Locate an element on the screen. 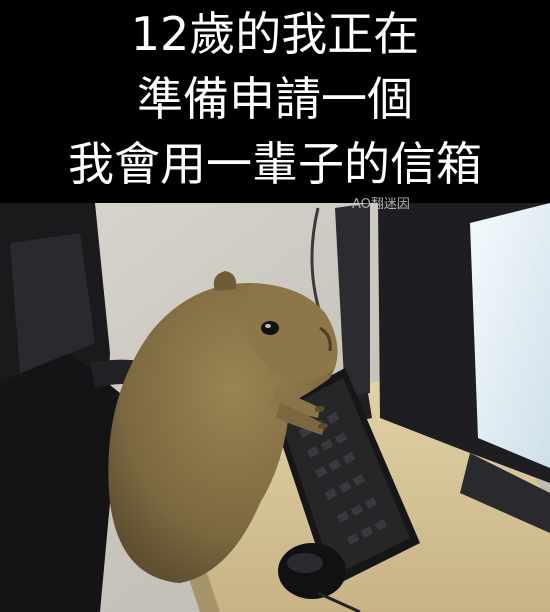  caption-line-2: 準備申請一個 is located at coordinates (275, 99).